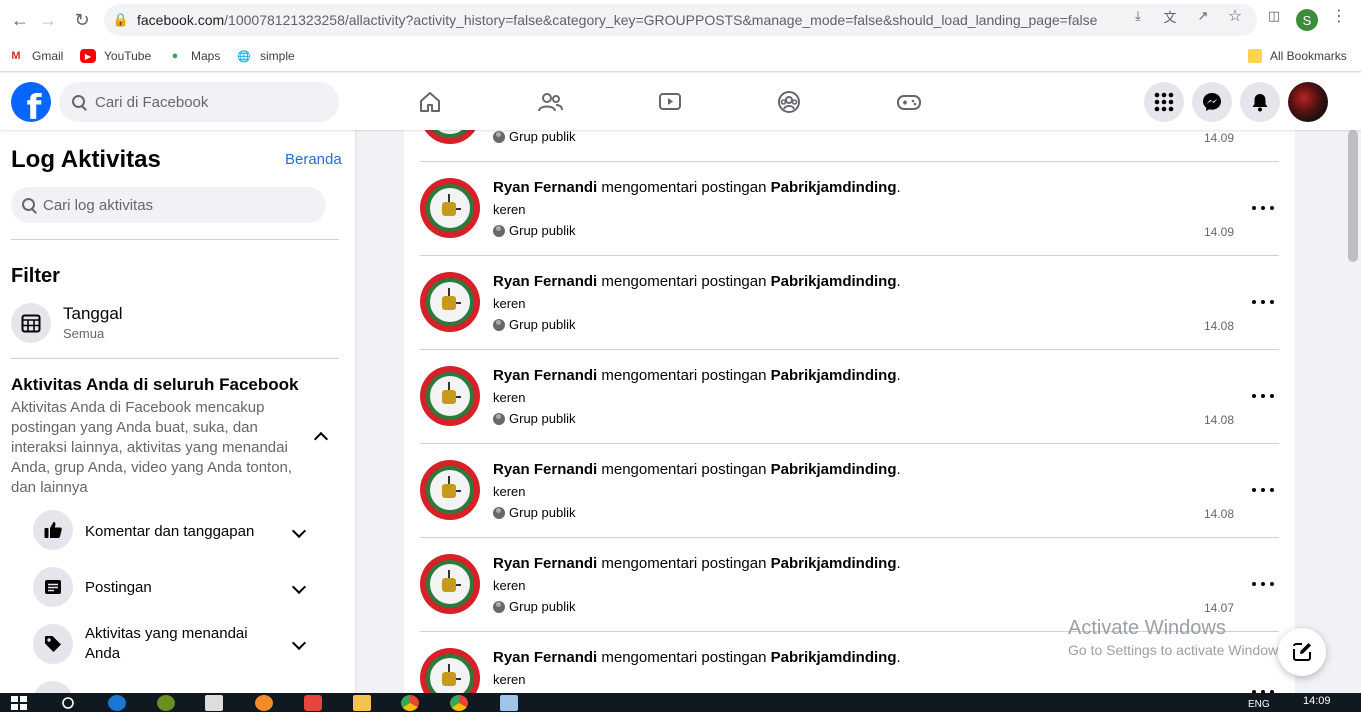  Describe the element at coordinates (1260, 102) in the screenshot. I see `notifications-button` at that location.